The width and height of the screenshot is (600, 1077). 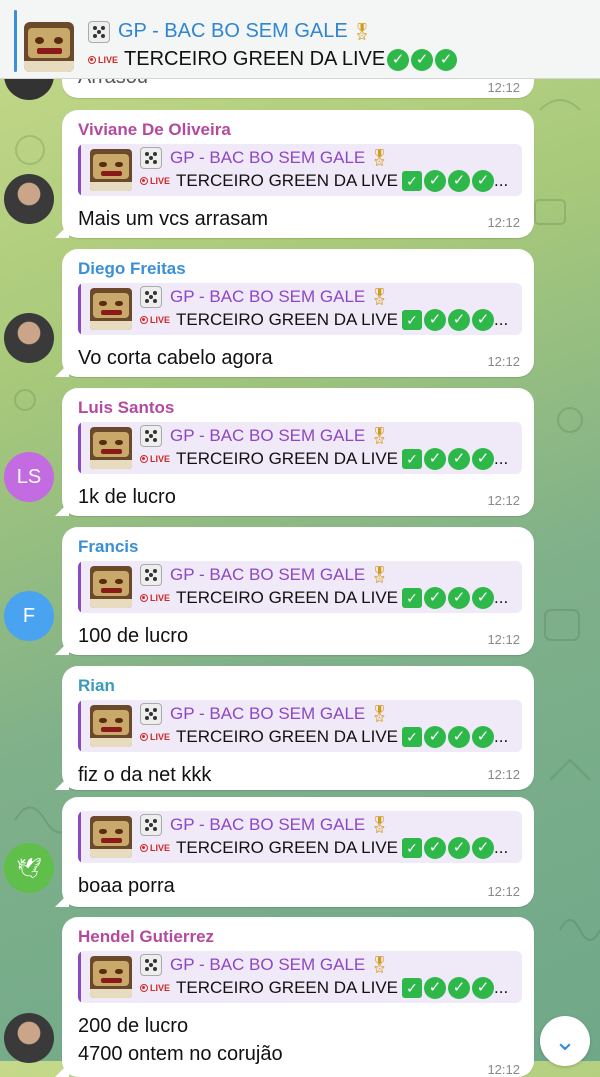 What do you see at coordinates (15, 41) in the screenshot?
I see `pinned-accent-bar` at bounding box center [15, 41].